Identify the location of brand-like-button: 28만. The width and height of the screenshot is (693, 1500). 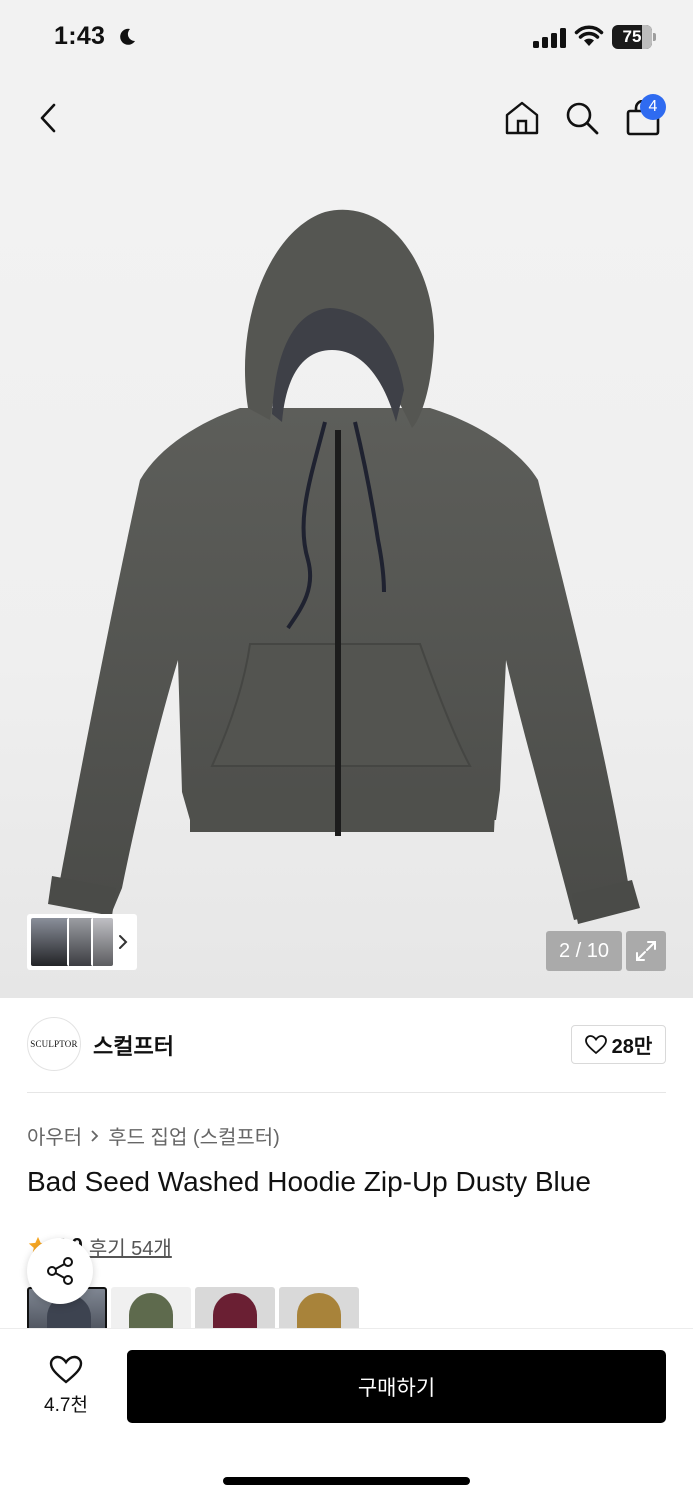
(618, 1044).